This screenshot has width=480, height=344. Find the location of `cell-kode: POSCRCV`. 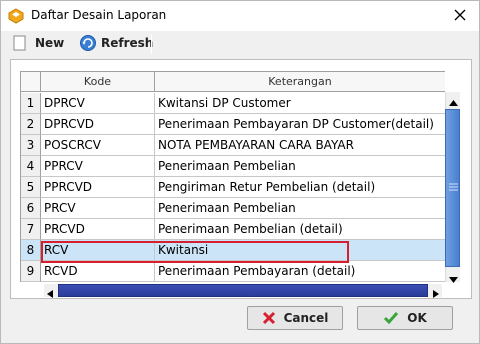

cell-kode: POSCRCV is located at coordinates (98, 145).